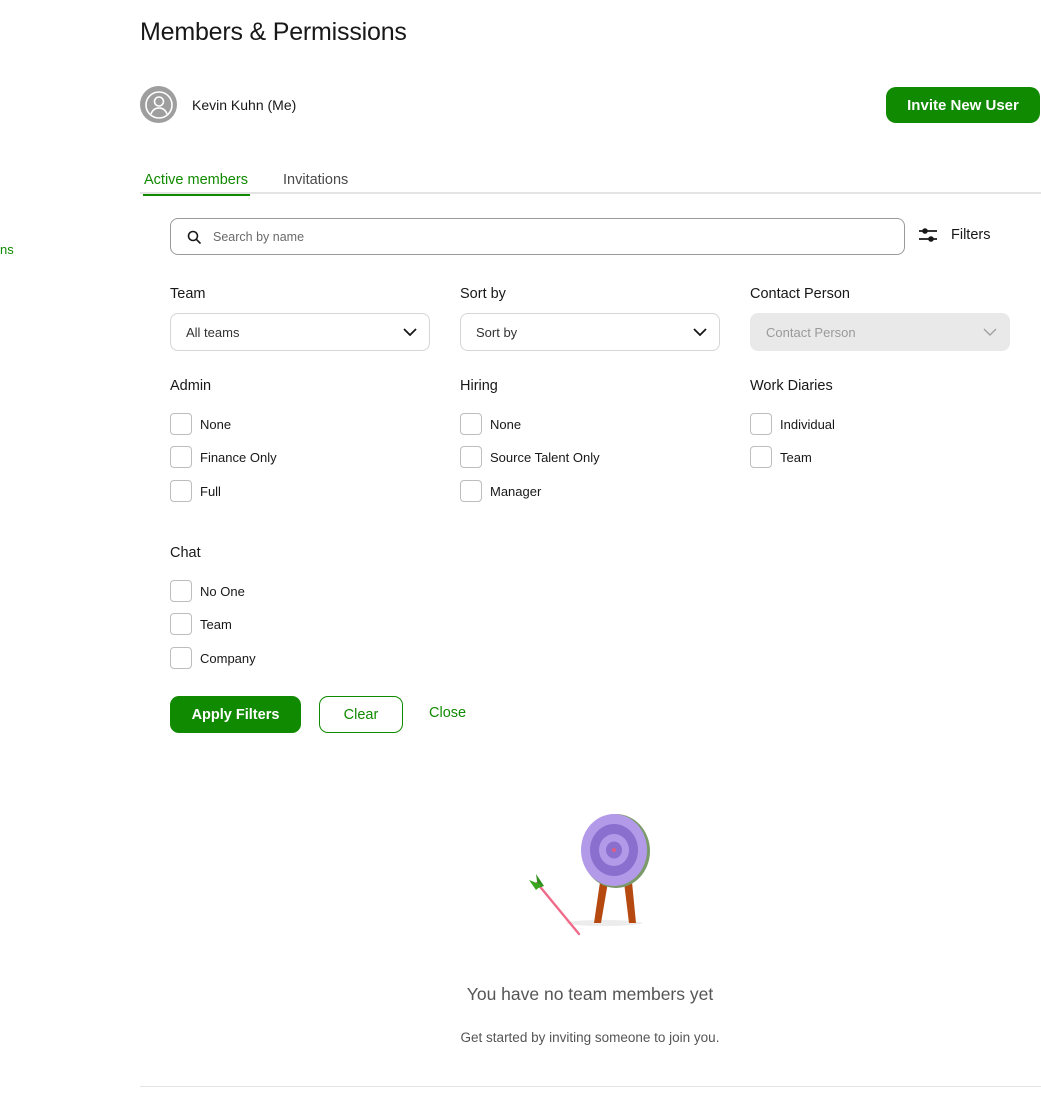 This screenshot has width=1041, height=1093. I want to click on chat-group-label: Chat, so click(185, 553).